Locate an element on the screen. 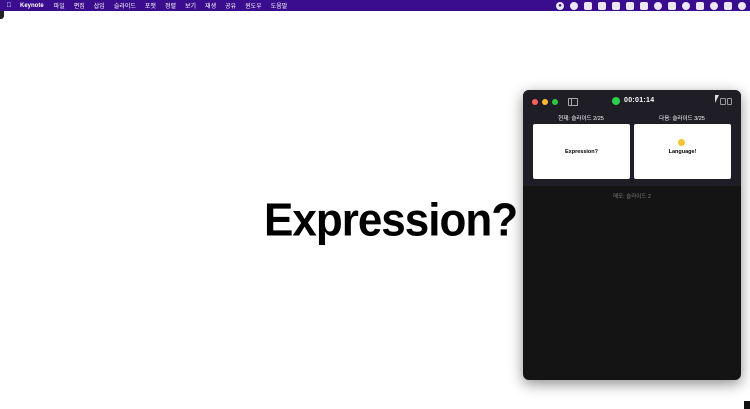  sun-icon is located at coordinates (681, 142).